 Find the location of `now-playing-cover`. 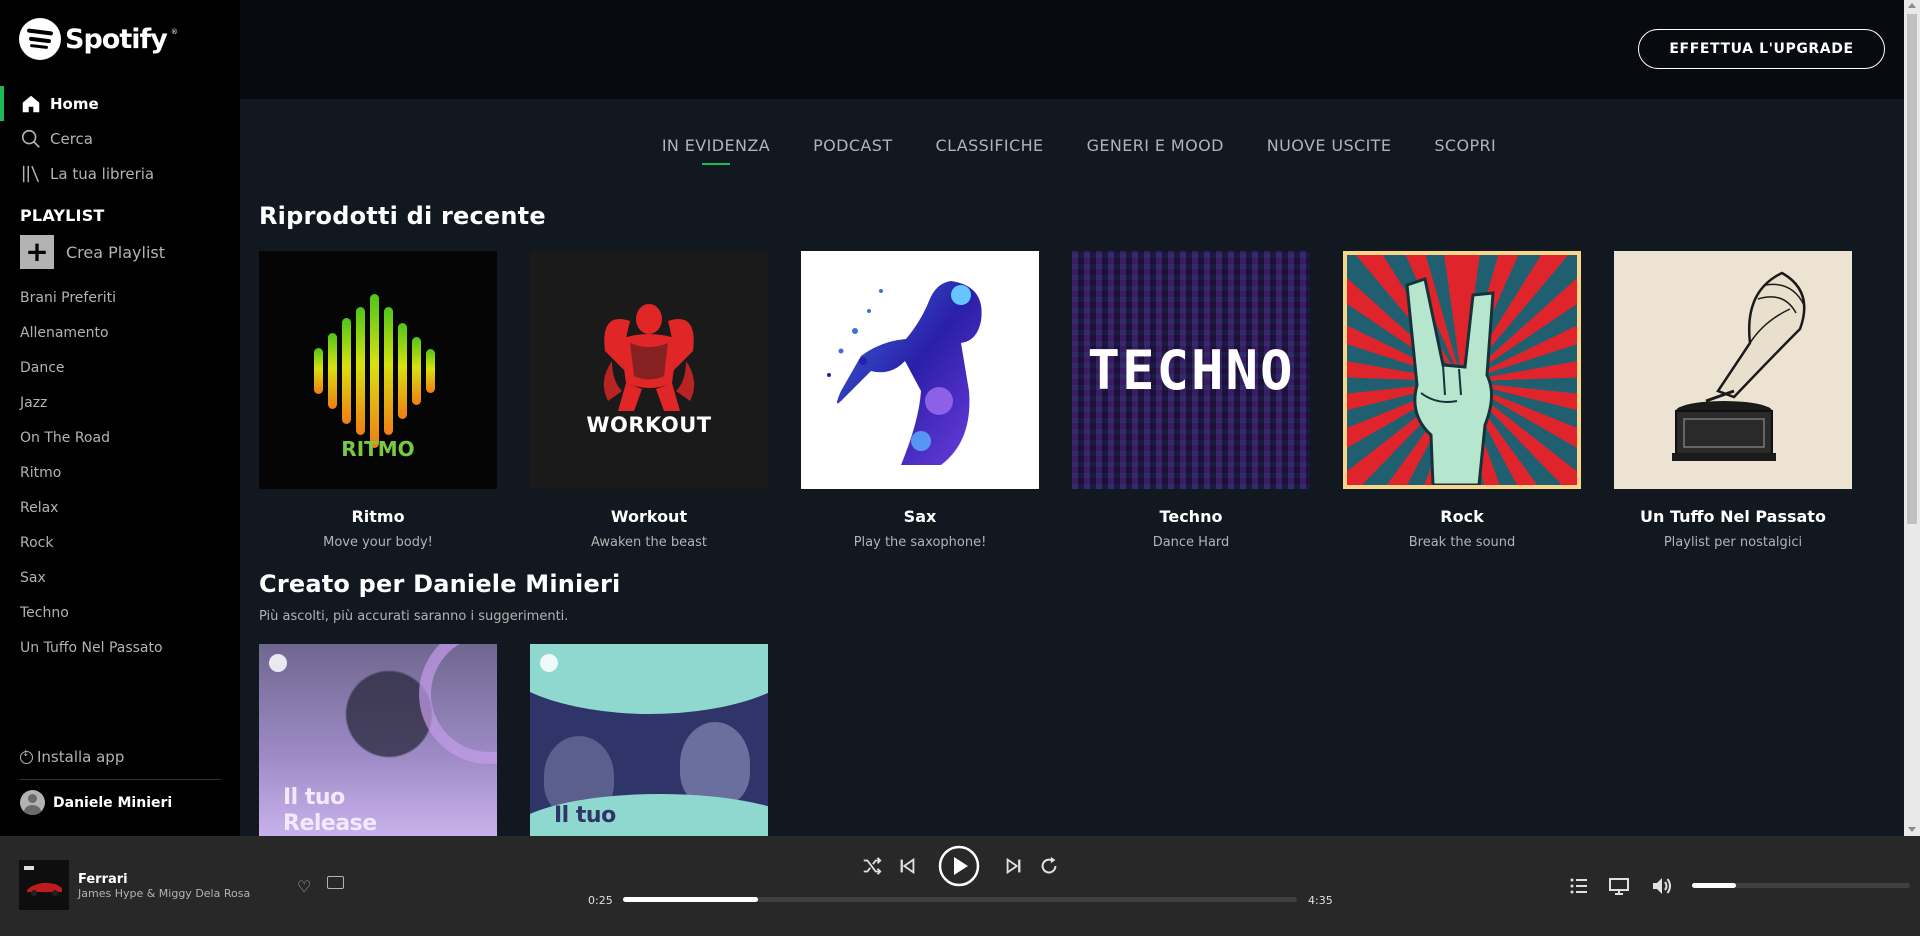

now-playing-cover is located at coordinates (44, 885).